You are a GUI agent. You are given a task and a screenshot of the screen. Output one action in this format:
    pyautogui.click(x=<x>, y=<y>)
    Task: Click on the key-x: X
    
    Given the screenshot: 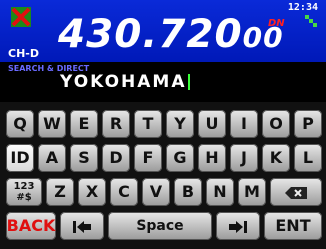 What is the action you would take?
    pyautogui.click(x=92, y=192)
    